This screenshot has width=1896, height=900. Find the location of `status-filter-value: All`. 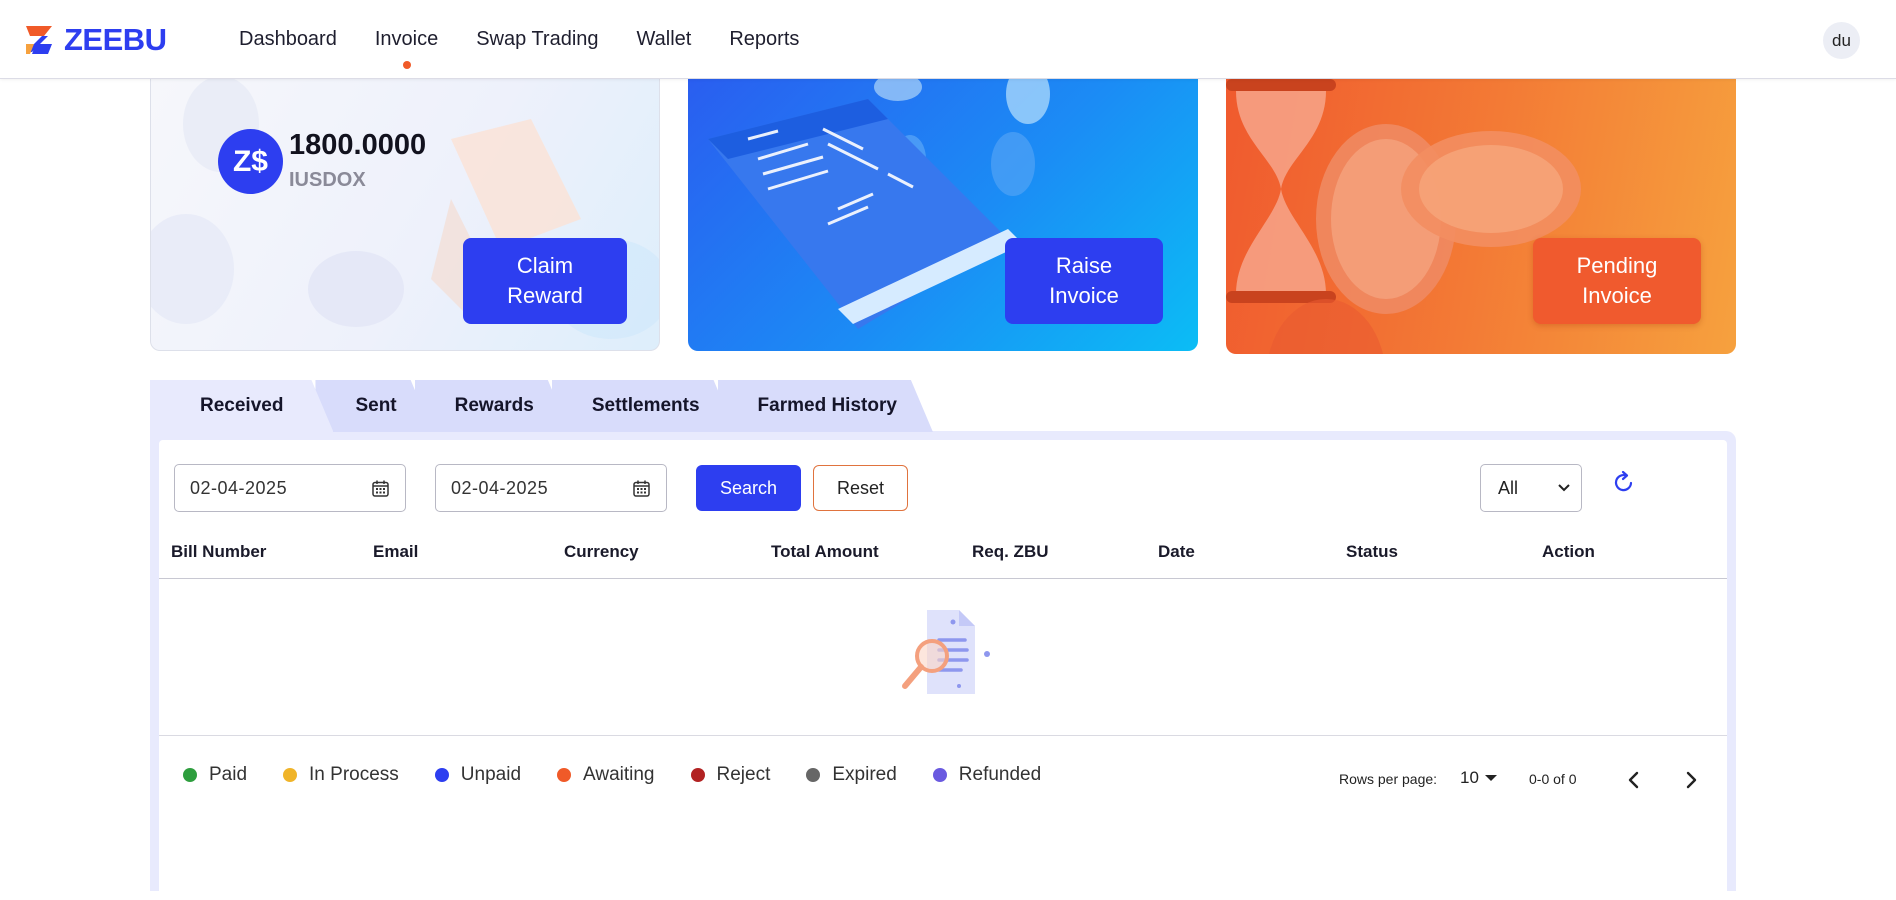

status-filter-value: All is located at coordinates (1508, 487).